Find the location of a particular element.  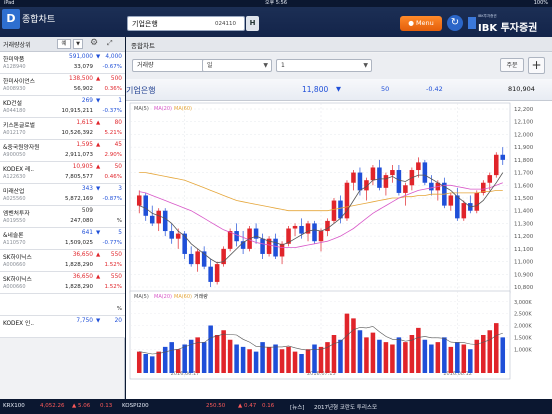

brand-logo: IBK투자증권 IBK 투자증권 is located at coordinates (509, 24).